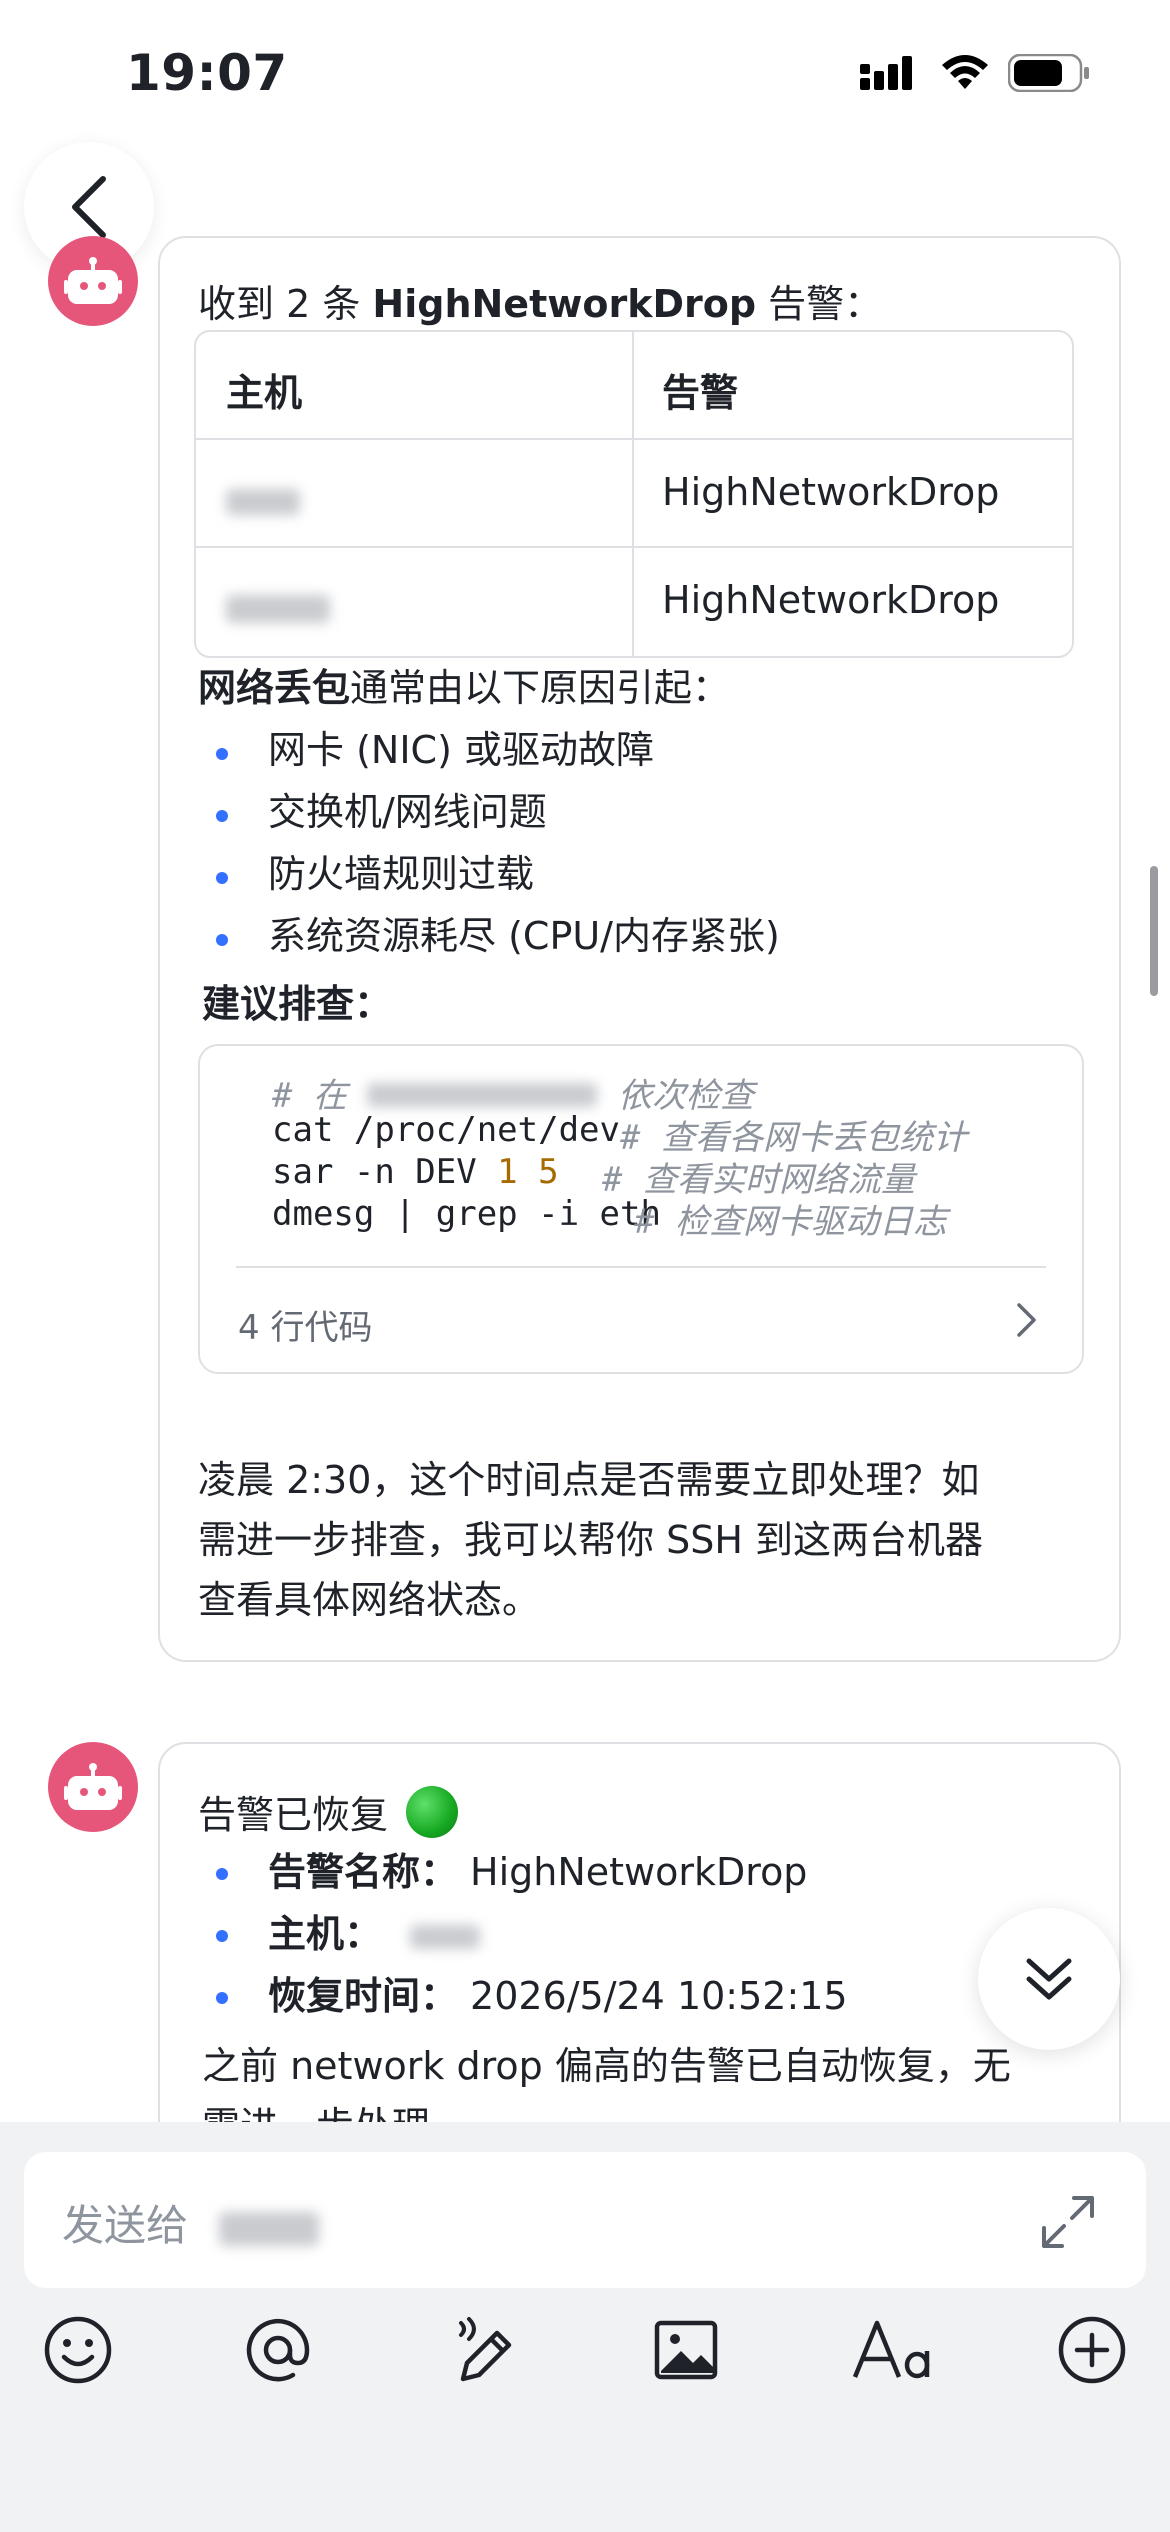 This screenshot has height=2532, width=1170. What do you see at coordinates (819, 304) in the screenshot?
I see `alert-intro-suffix: 告警：` at bounding box center [819, 304].